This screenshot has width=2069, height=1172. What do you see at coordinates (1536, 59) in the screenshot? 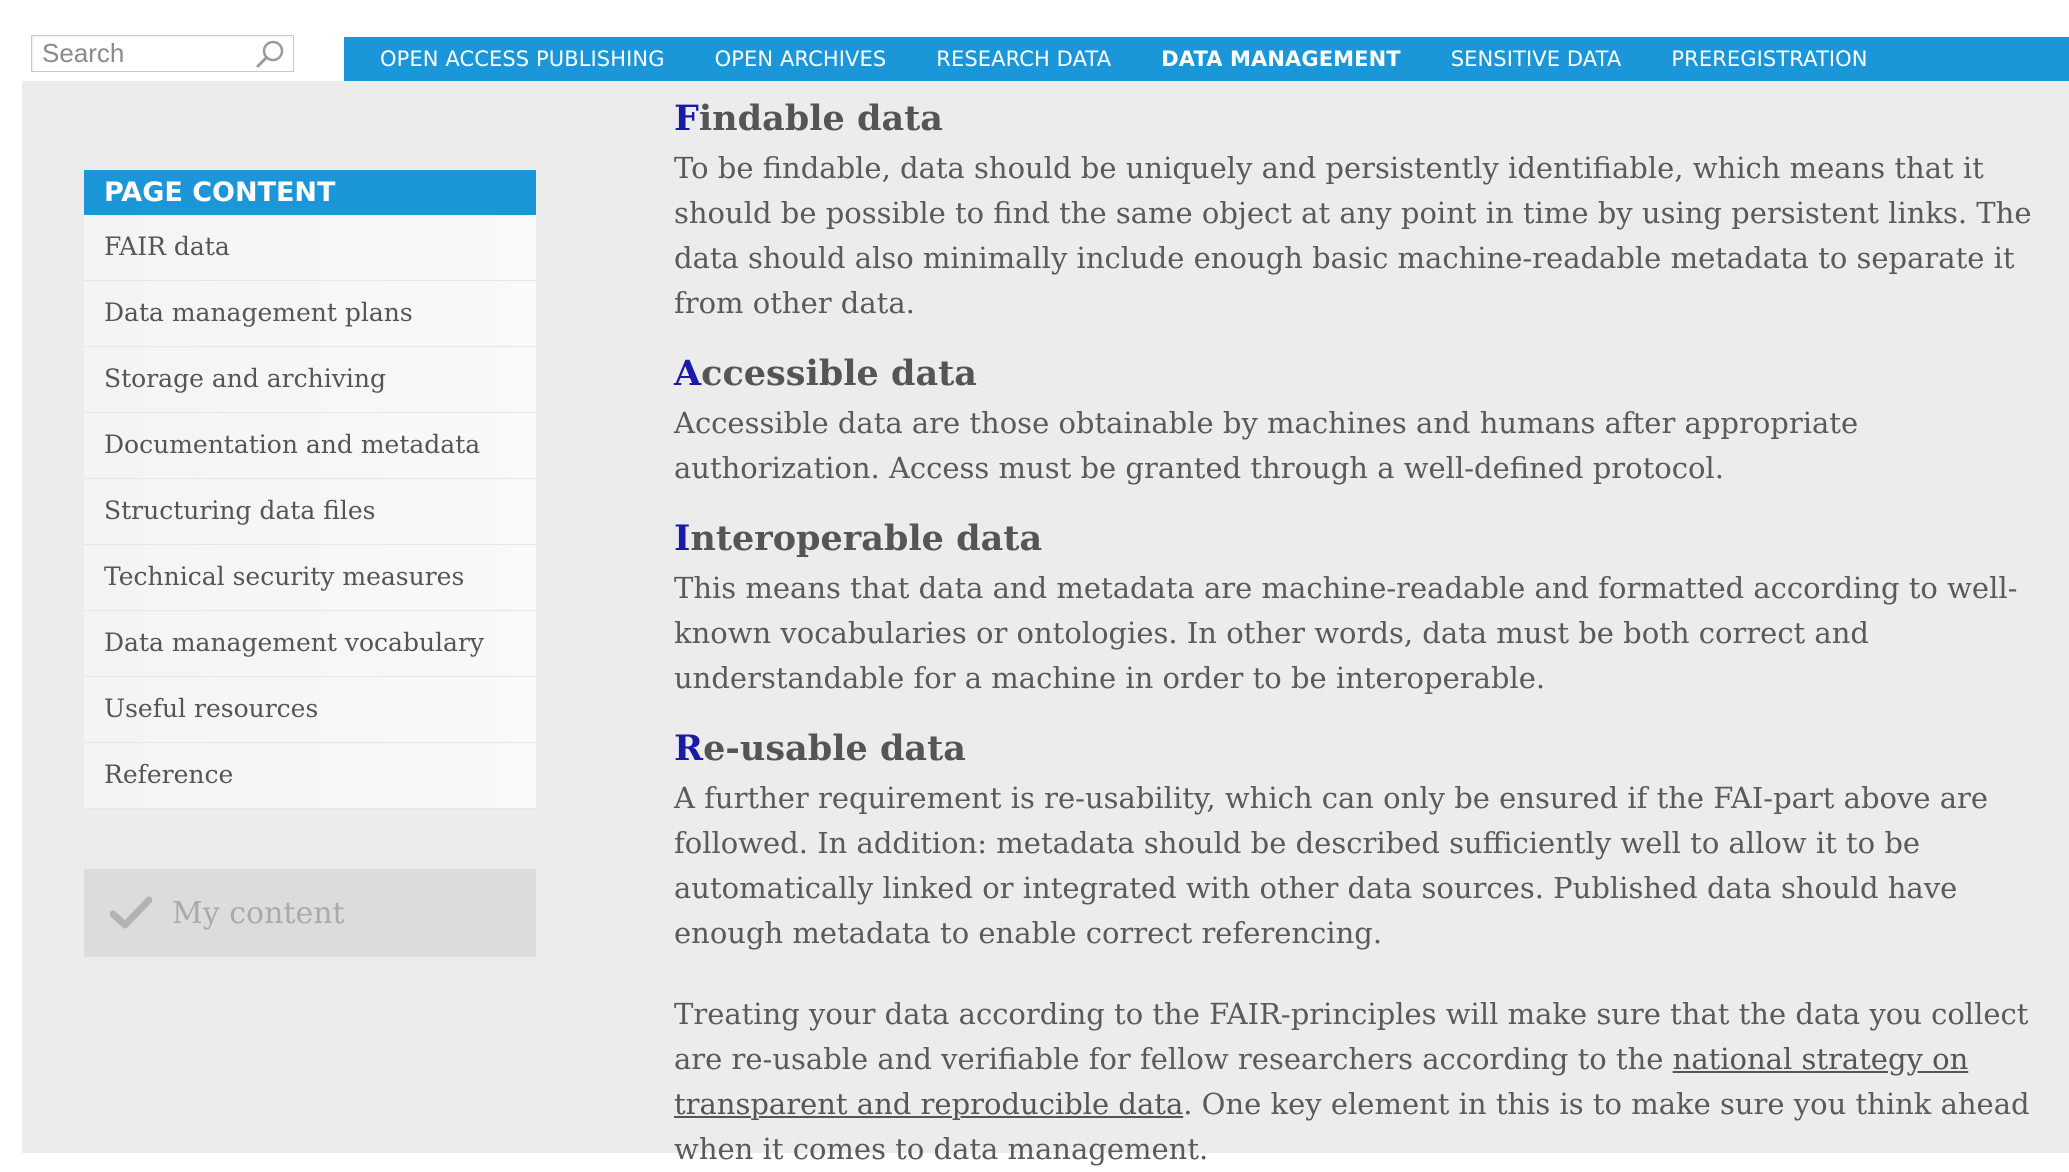
I see `nav-sensitive-data: SENSITIVE DATA` at bounding box center [1536, 59].